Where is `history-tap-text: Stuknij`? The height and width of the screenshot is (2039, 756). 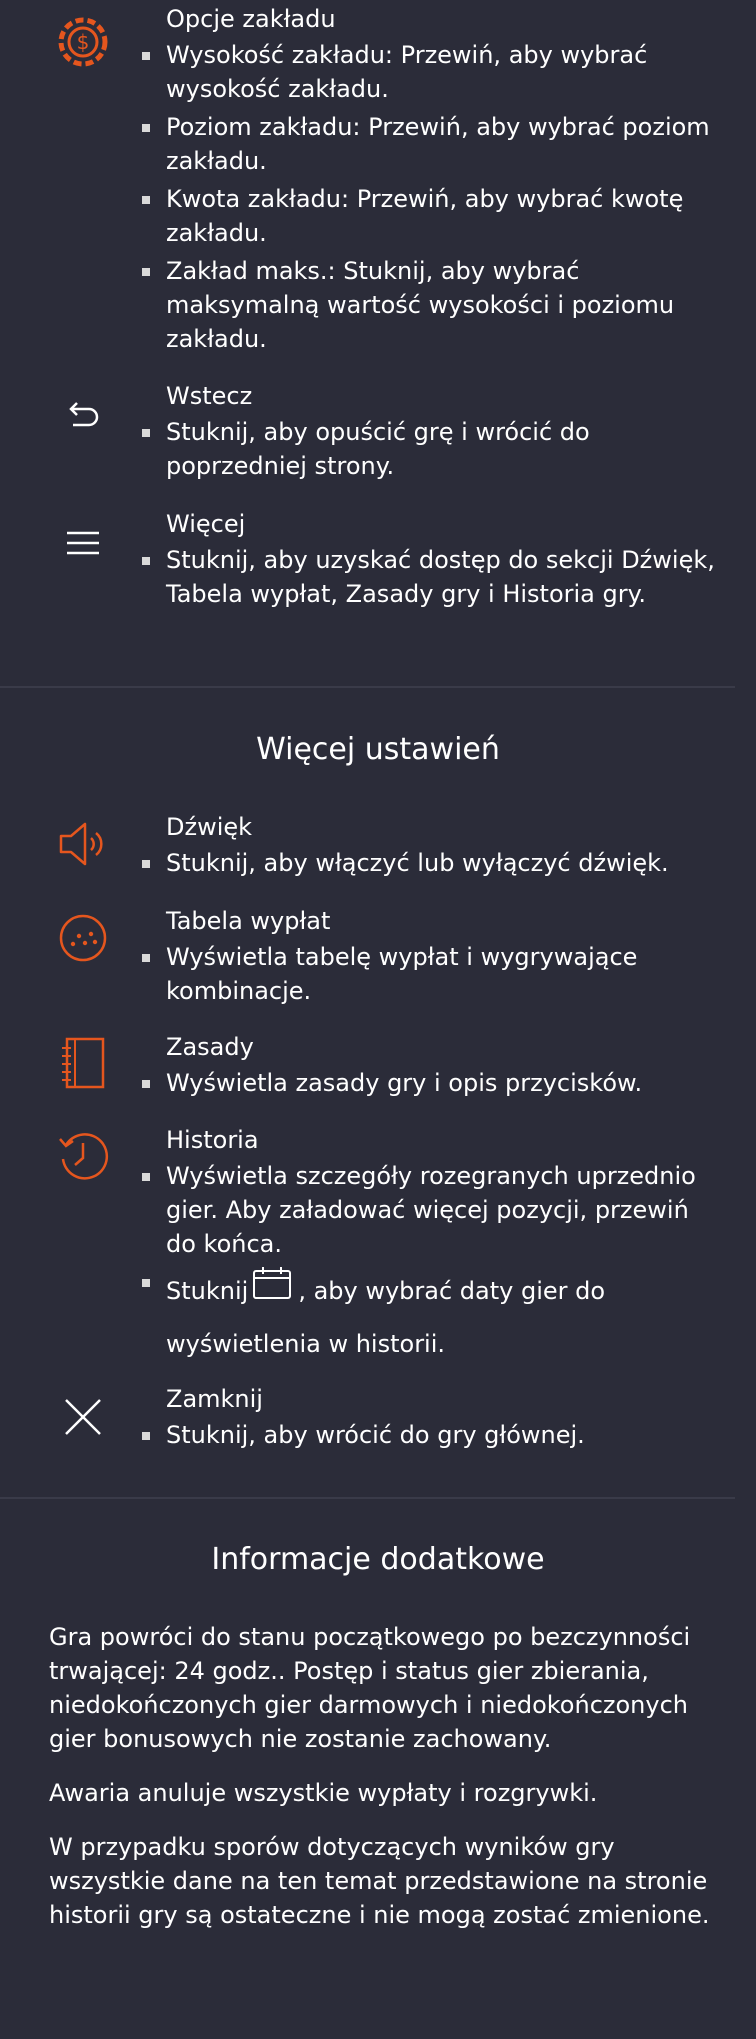
history-tap-text: Stuknij is located at coordinates (207, 1291).